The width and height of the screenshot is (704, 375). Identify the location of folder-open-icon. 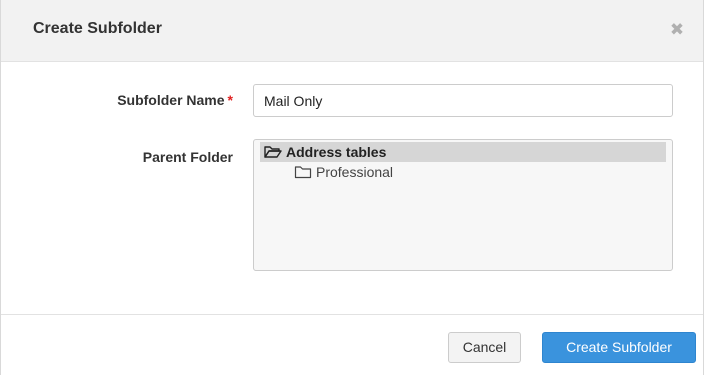
(273, 152).